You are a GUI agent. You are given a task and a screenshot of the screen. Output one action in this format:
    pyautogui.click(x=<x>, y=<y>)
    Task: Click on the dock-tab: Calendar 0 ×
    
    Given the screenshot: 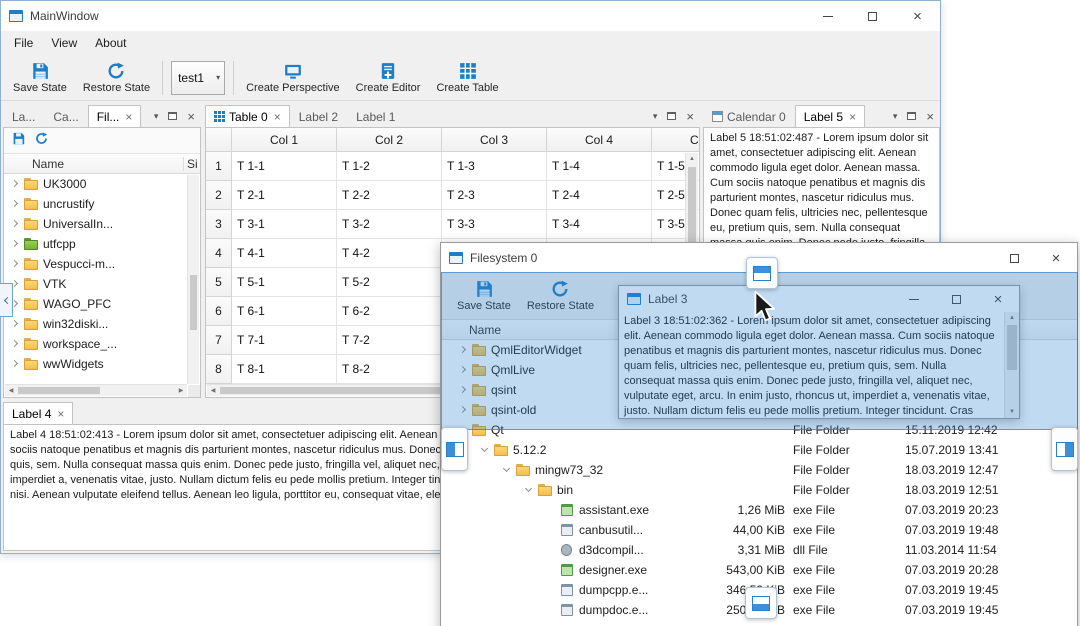 What is the action you would take?
    pyautogui.click(x=749, y=116)
    